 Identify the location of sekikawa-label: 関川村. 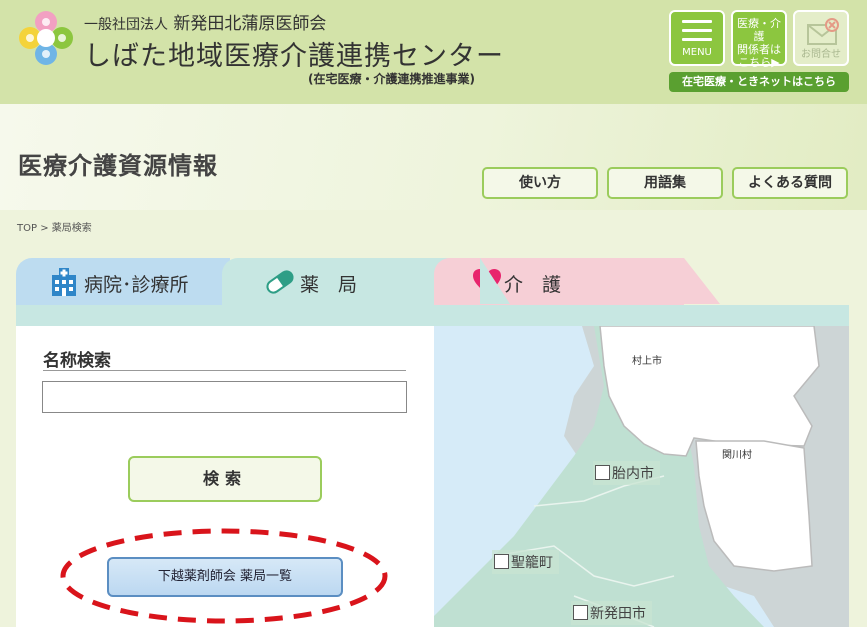
(737, 455).